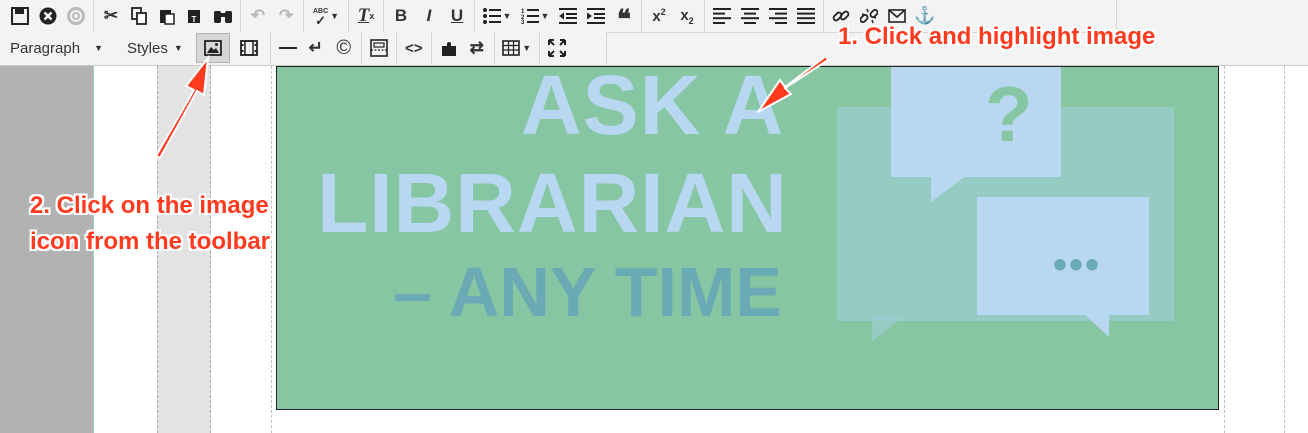  What do you see at coordinates (997, 36) in the screenshot?
I see `step-1-annotation: 1. Click and highlight image` at bounding box center [997, 36].